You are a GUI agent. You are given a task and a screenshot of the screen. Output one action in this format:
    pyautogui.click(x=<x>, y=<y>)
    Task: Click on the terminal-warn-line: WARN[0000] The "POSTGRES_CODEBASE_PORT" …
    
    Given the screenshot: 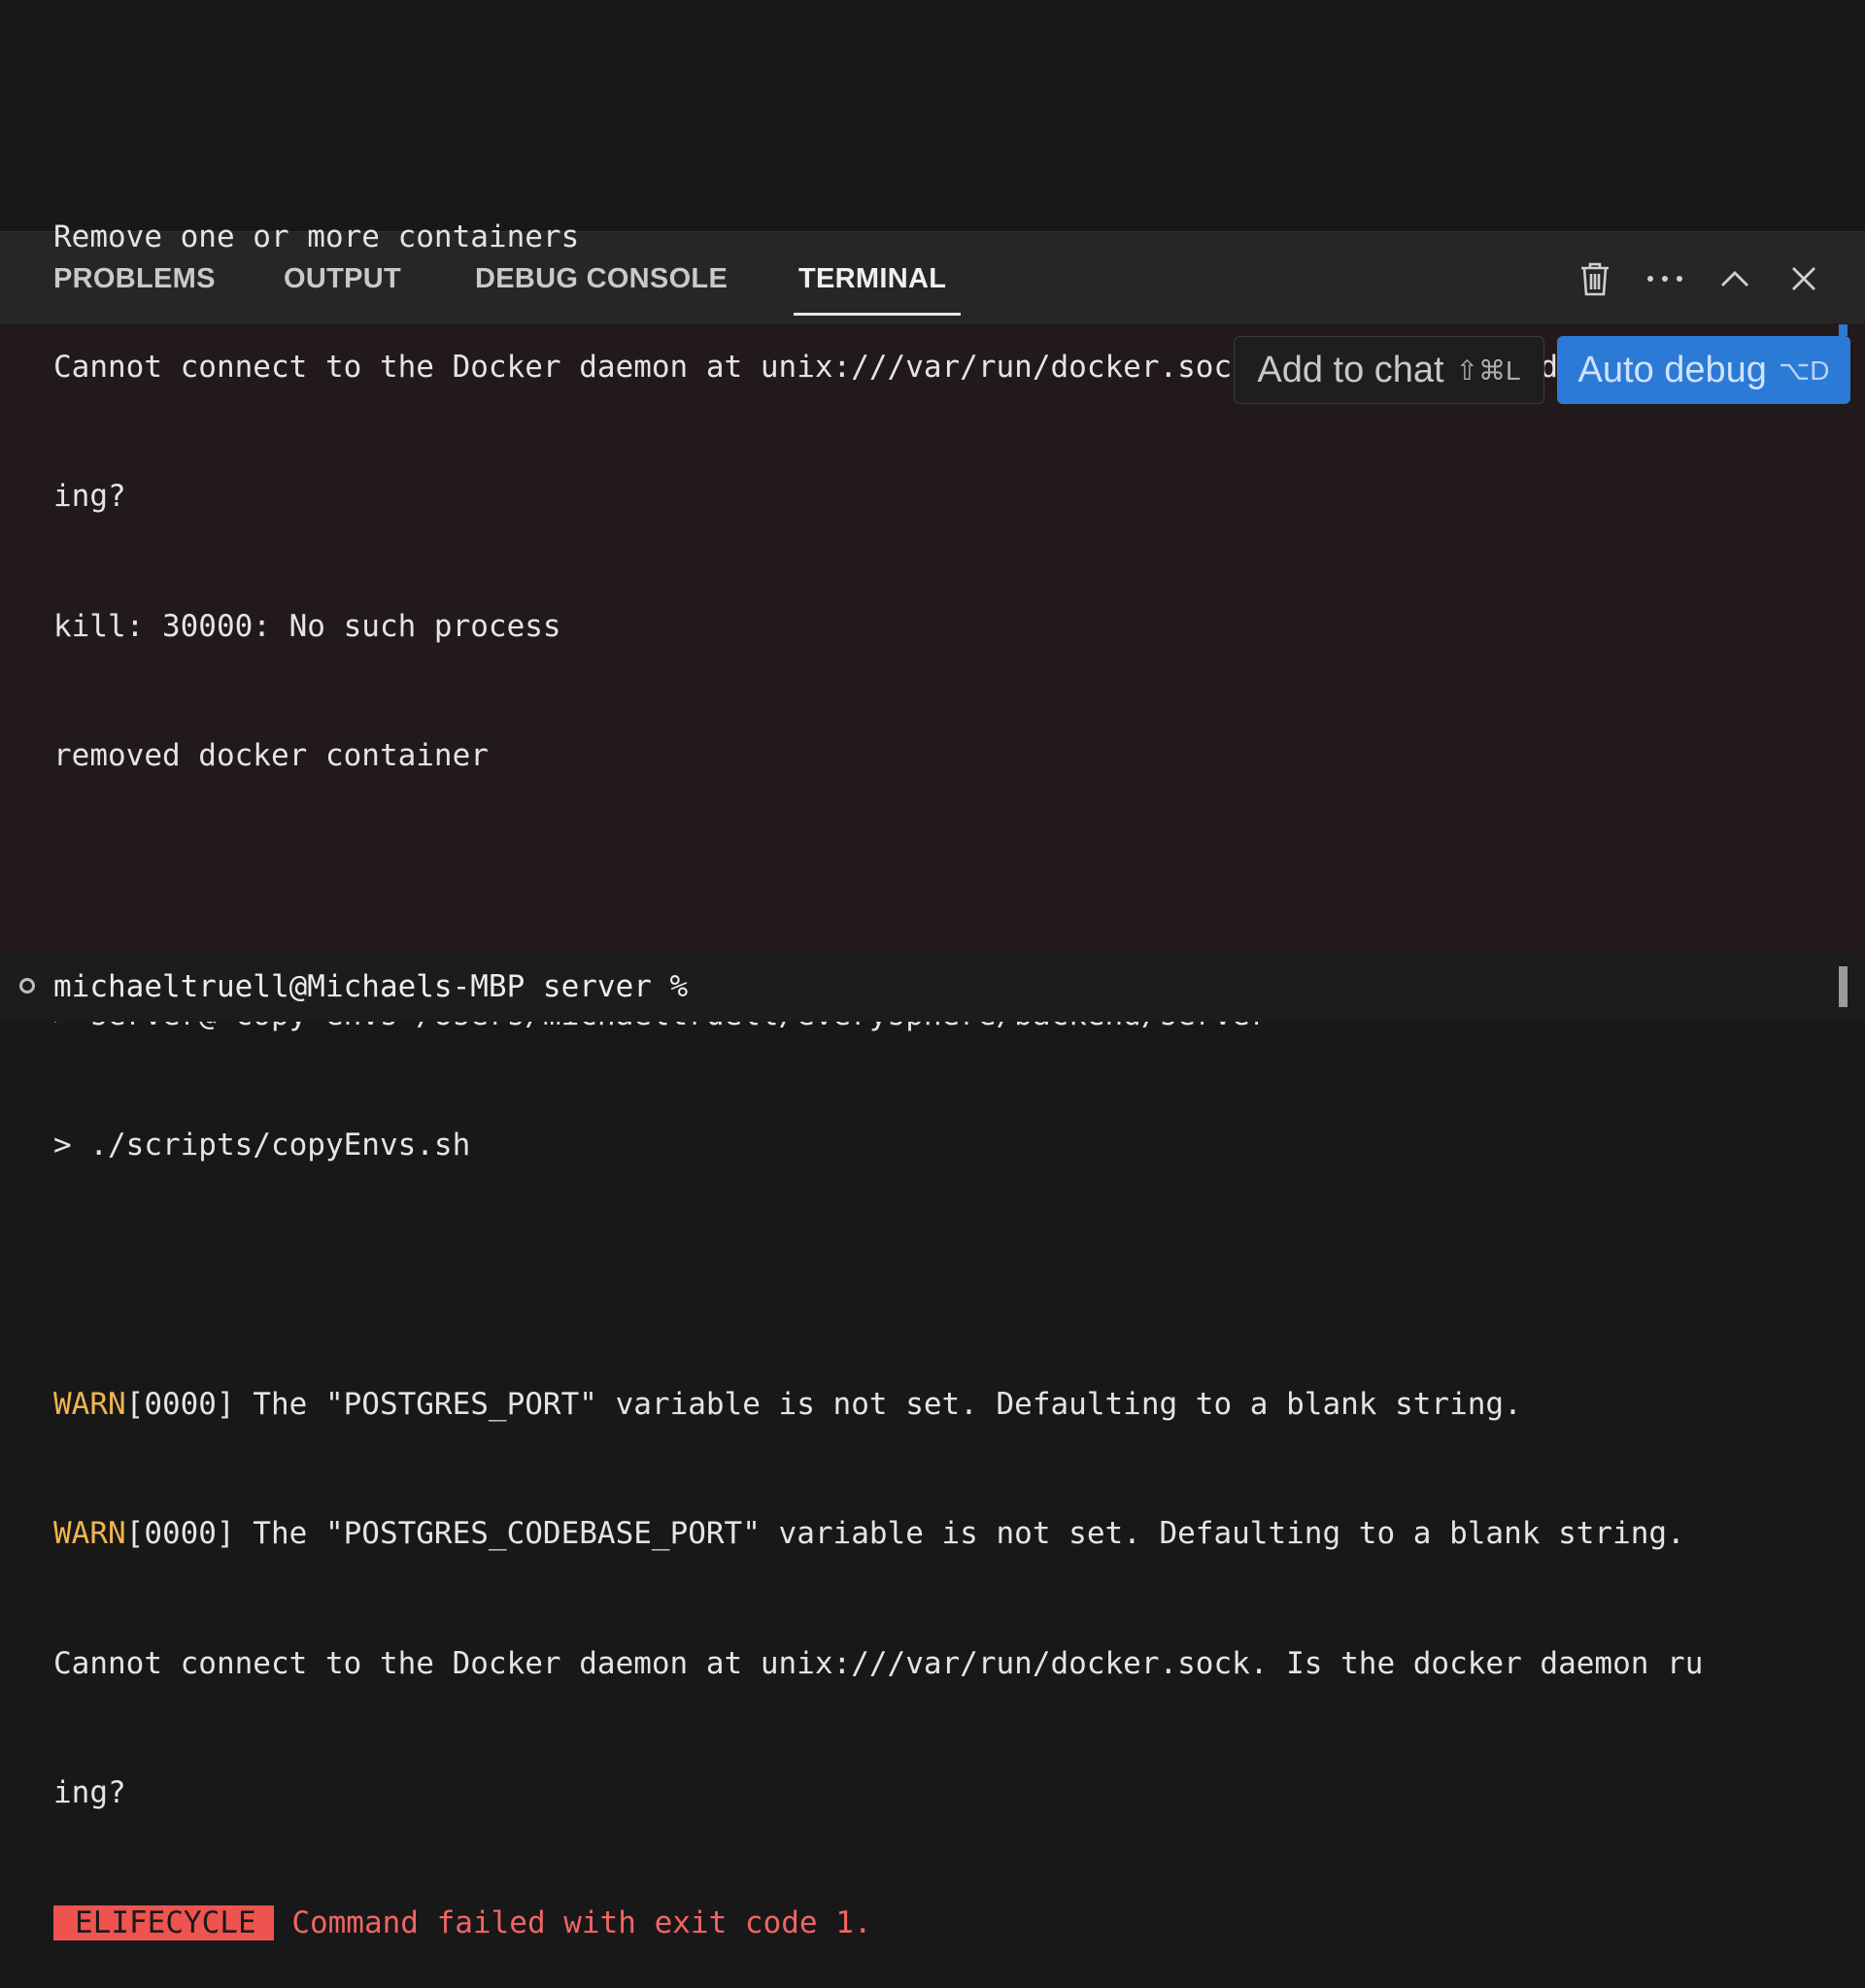 What is the action you would take?
    pyautogui.click(x=939, y=1534)
    